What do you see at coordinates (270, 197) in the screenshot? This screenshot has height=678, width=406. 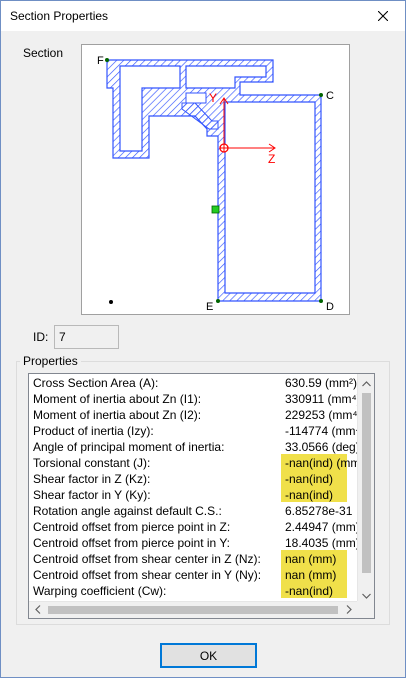 I see `section-hollow-main` at bounding box center [270, 197].